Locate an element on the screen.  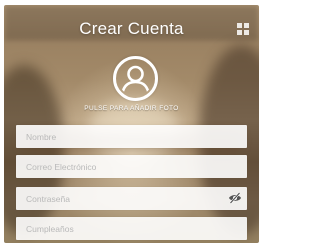
email-field-container is located at coordinates (131, 166).